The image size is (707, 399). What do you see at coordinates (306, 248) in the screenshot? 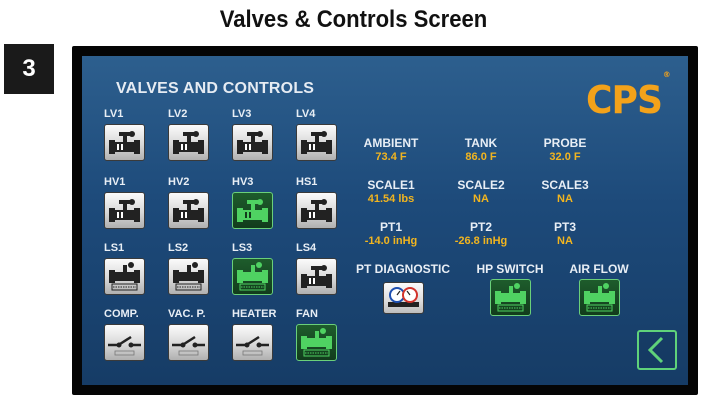
I see `valve-label-ls4: LS4` at bounding box center [306, 248].